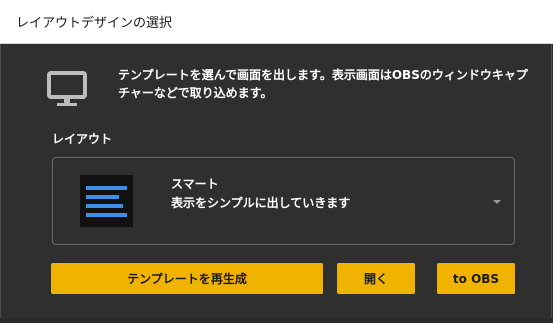 The height and width of the screenshot is (323, 553). What do you see at coordinates (82, 139) in the screenshot?
I see `layout-section-label: レイアウト` at bounding box center [82, 139].